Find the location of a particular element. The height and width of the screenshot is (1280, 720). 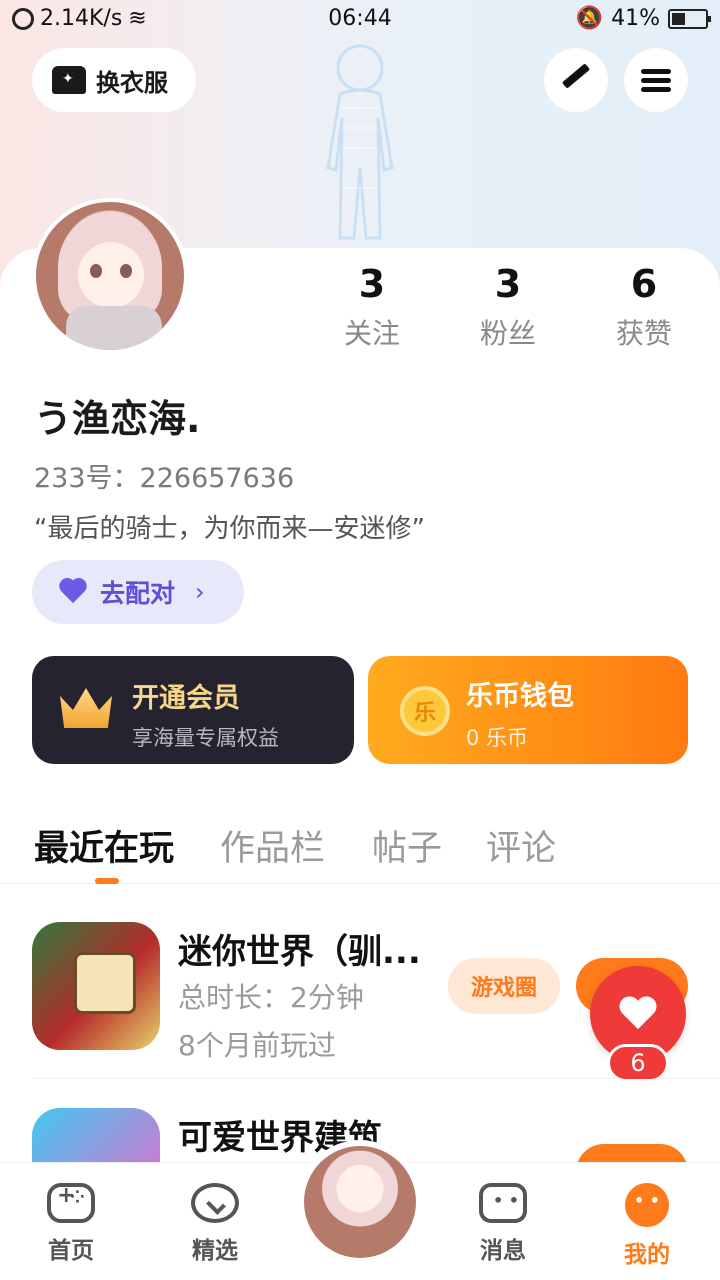

stat-label: 粉丝 is located at coordinates (507, 333).